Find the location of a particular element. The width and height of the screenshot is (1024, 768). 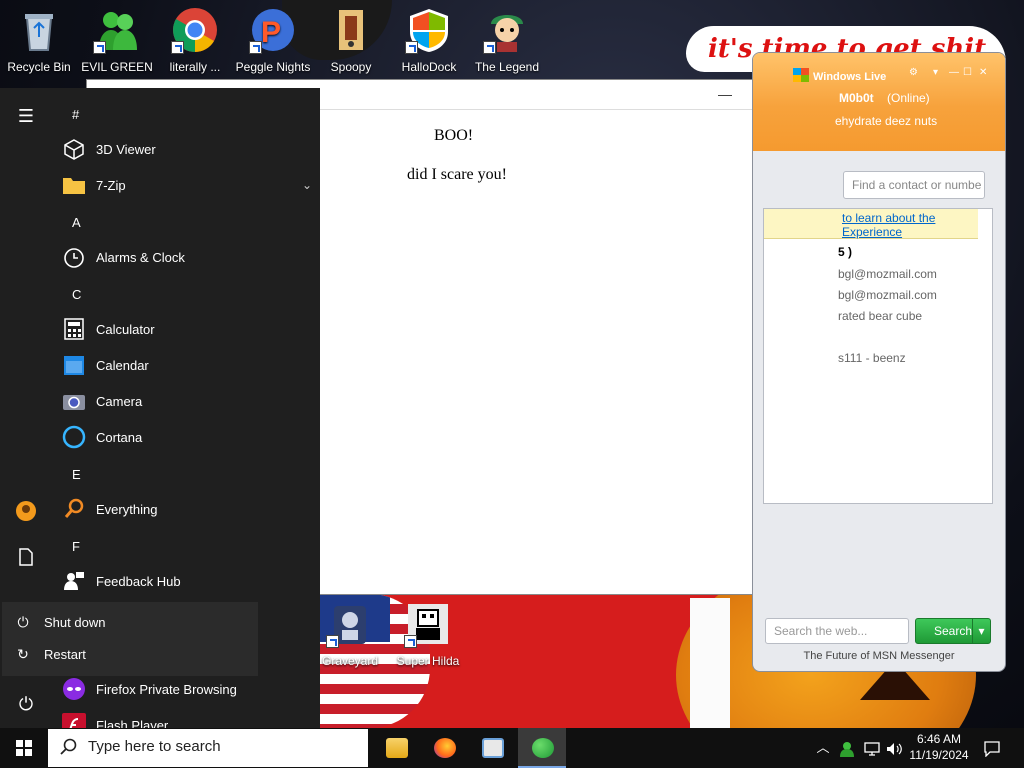

menu-item-label: Restart is located at coordinates (65, 654).